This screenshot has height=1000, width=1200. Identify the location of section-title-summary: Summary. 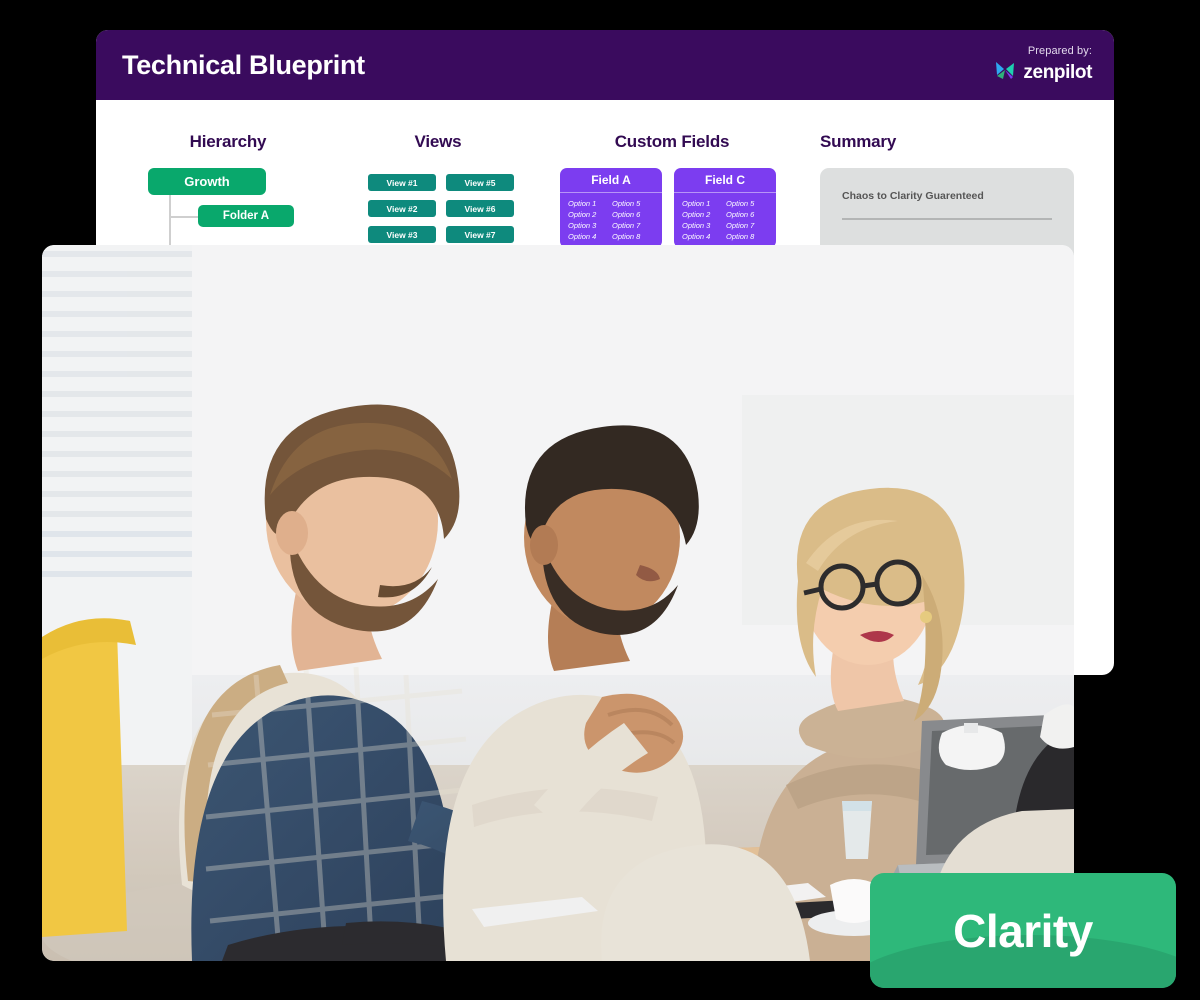
(858, 141).